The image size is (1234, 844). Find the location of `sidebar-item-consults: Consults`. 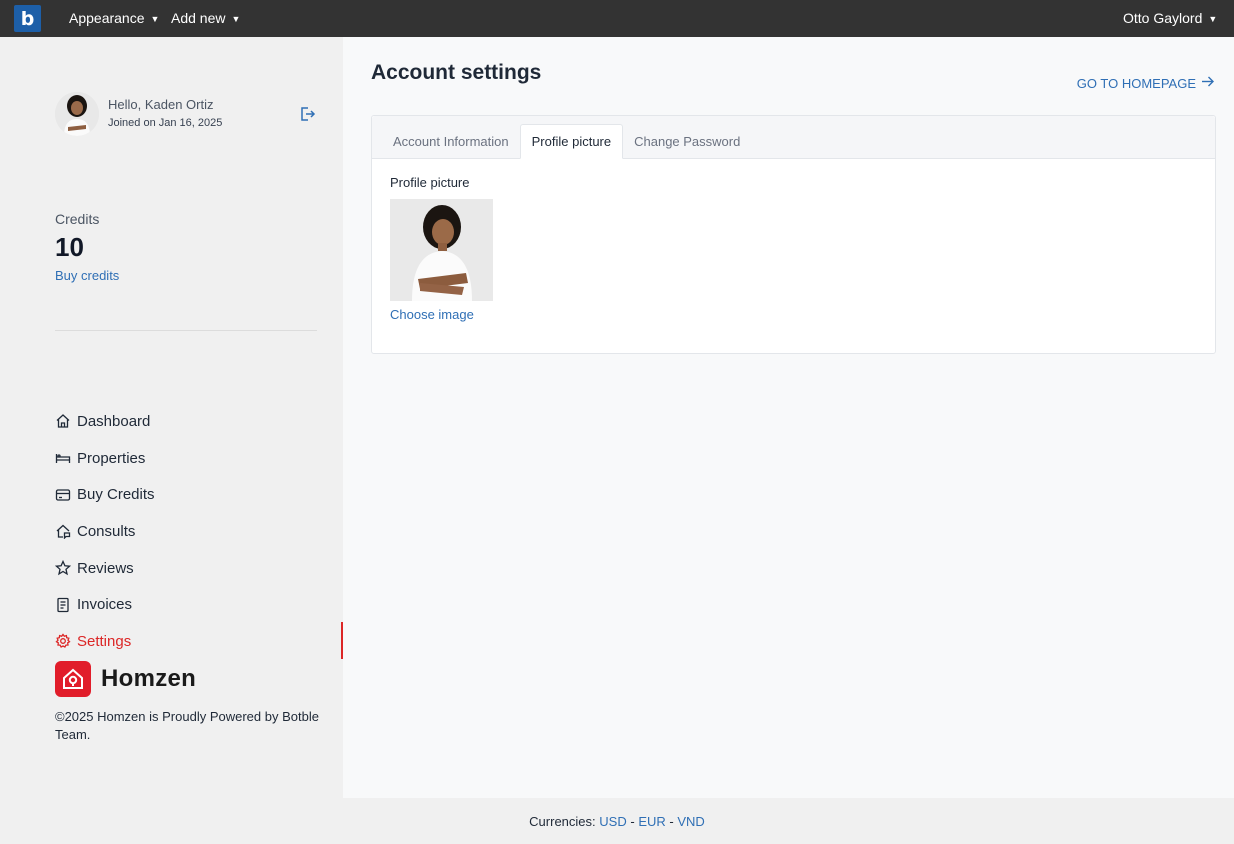

sidebar-item-consults: Consults is located at coordinates (199, 531).